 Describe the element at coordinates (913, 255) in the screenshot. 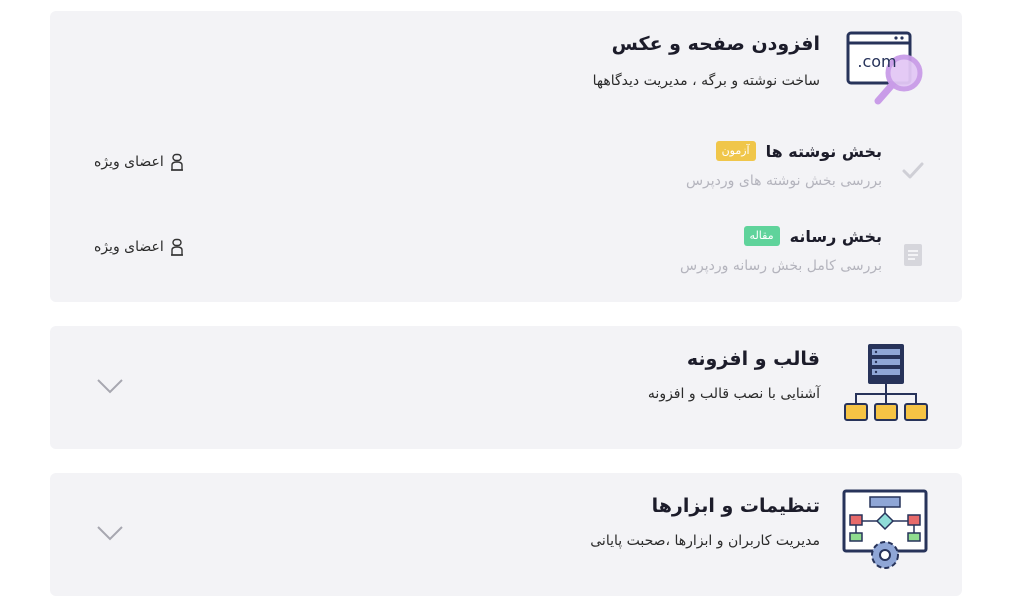

I see `document-icon` at that location.